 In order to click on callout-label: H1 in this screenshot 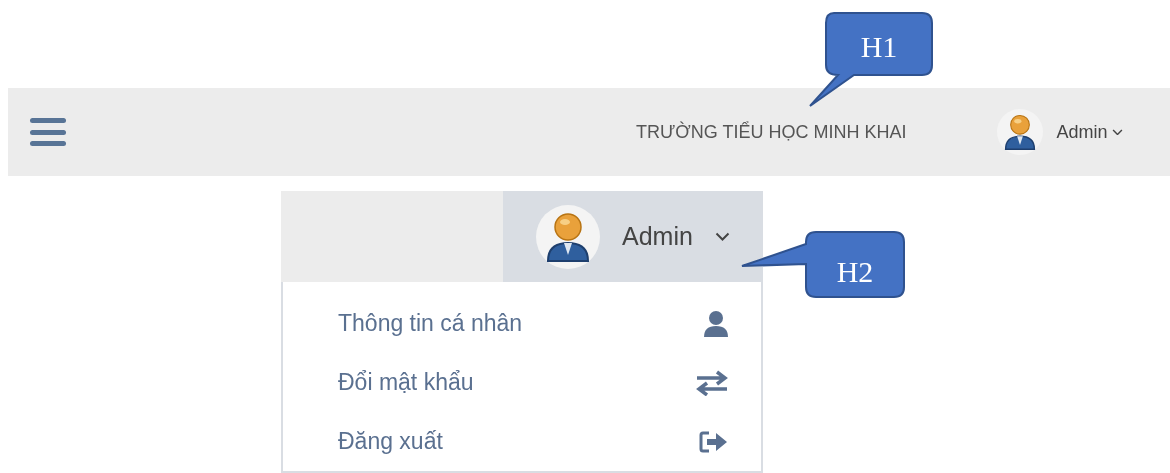, I will do `click(879, 47)`.